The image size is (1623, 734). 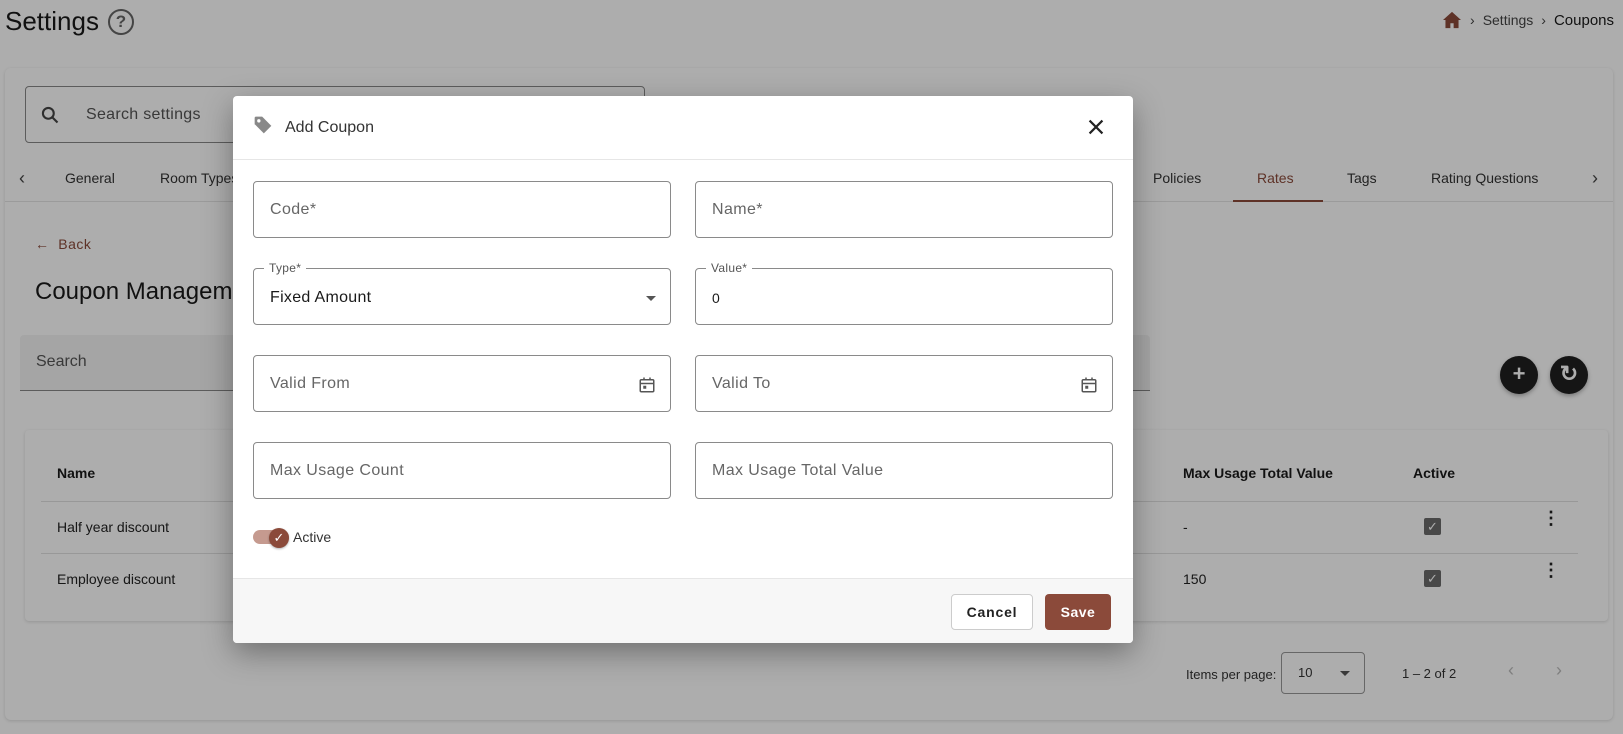 I want to click on chevron-down-icon, so click(x=651, y=298).